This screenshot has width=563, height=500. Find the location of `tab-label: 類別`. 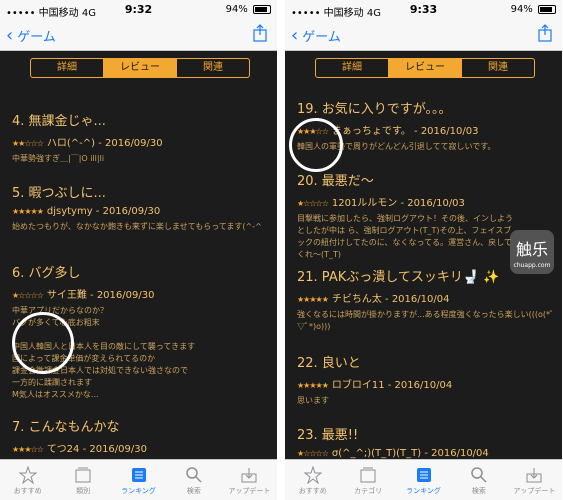

tab-label: 類別 is located at coordinates (83, 491).